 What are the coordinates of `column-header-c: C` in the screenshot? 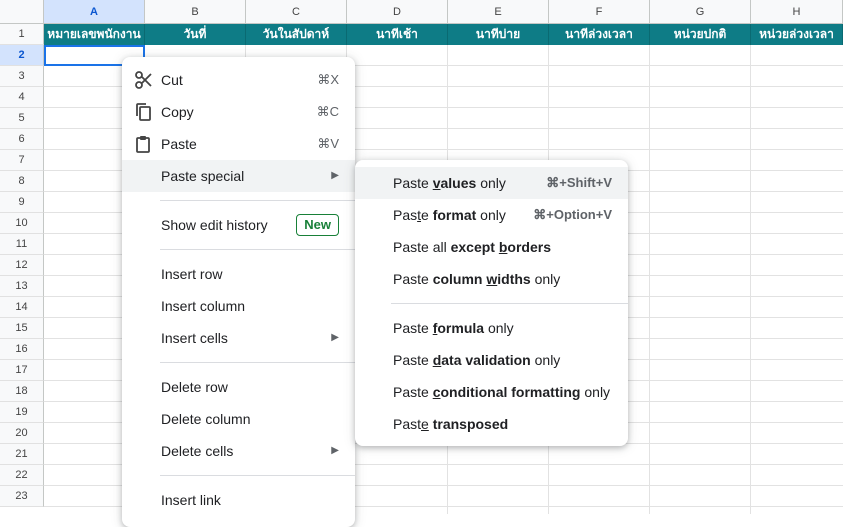 It's located at (296, 12).